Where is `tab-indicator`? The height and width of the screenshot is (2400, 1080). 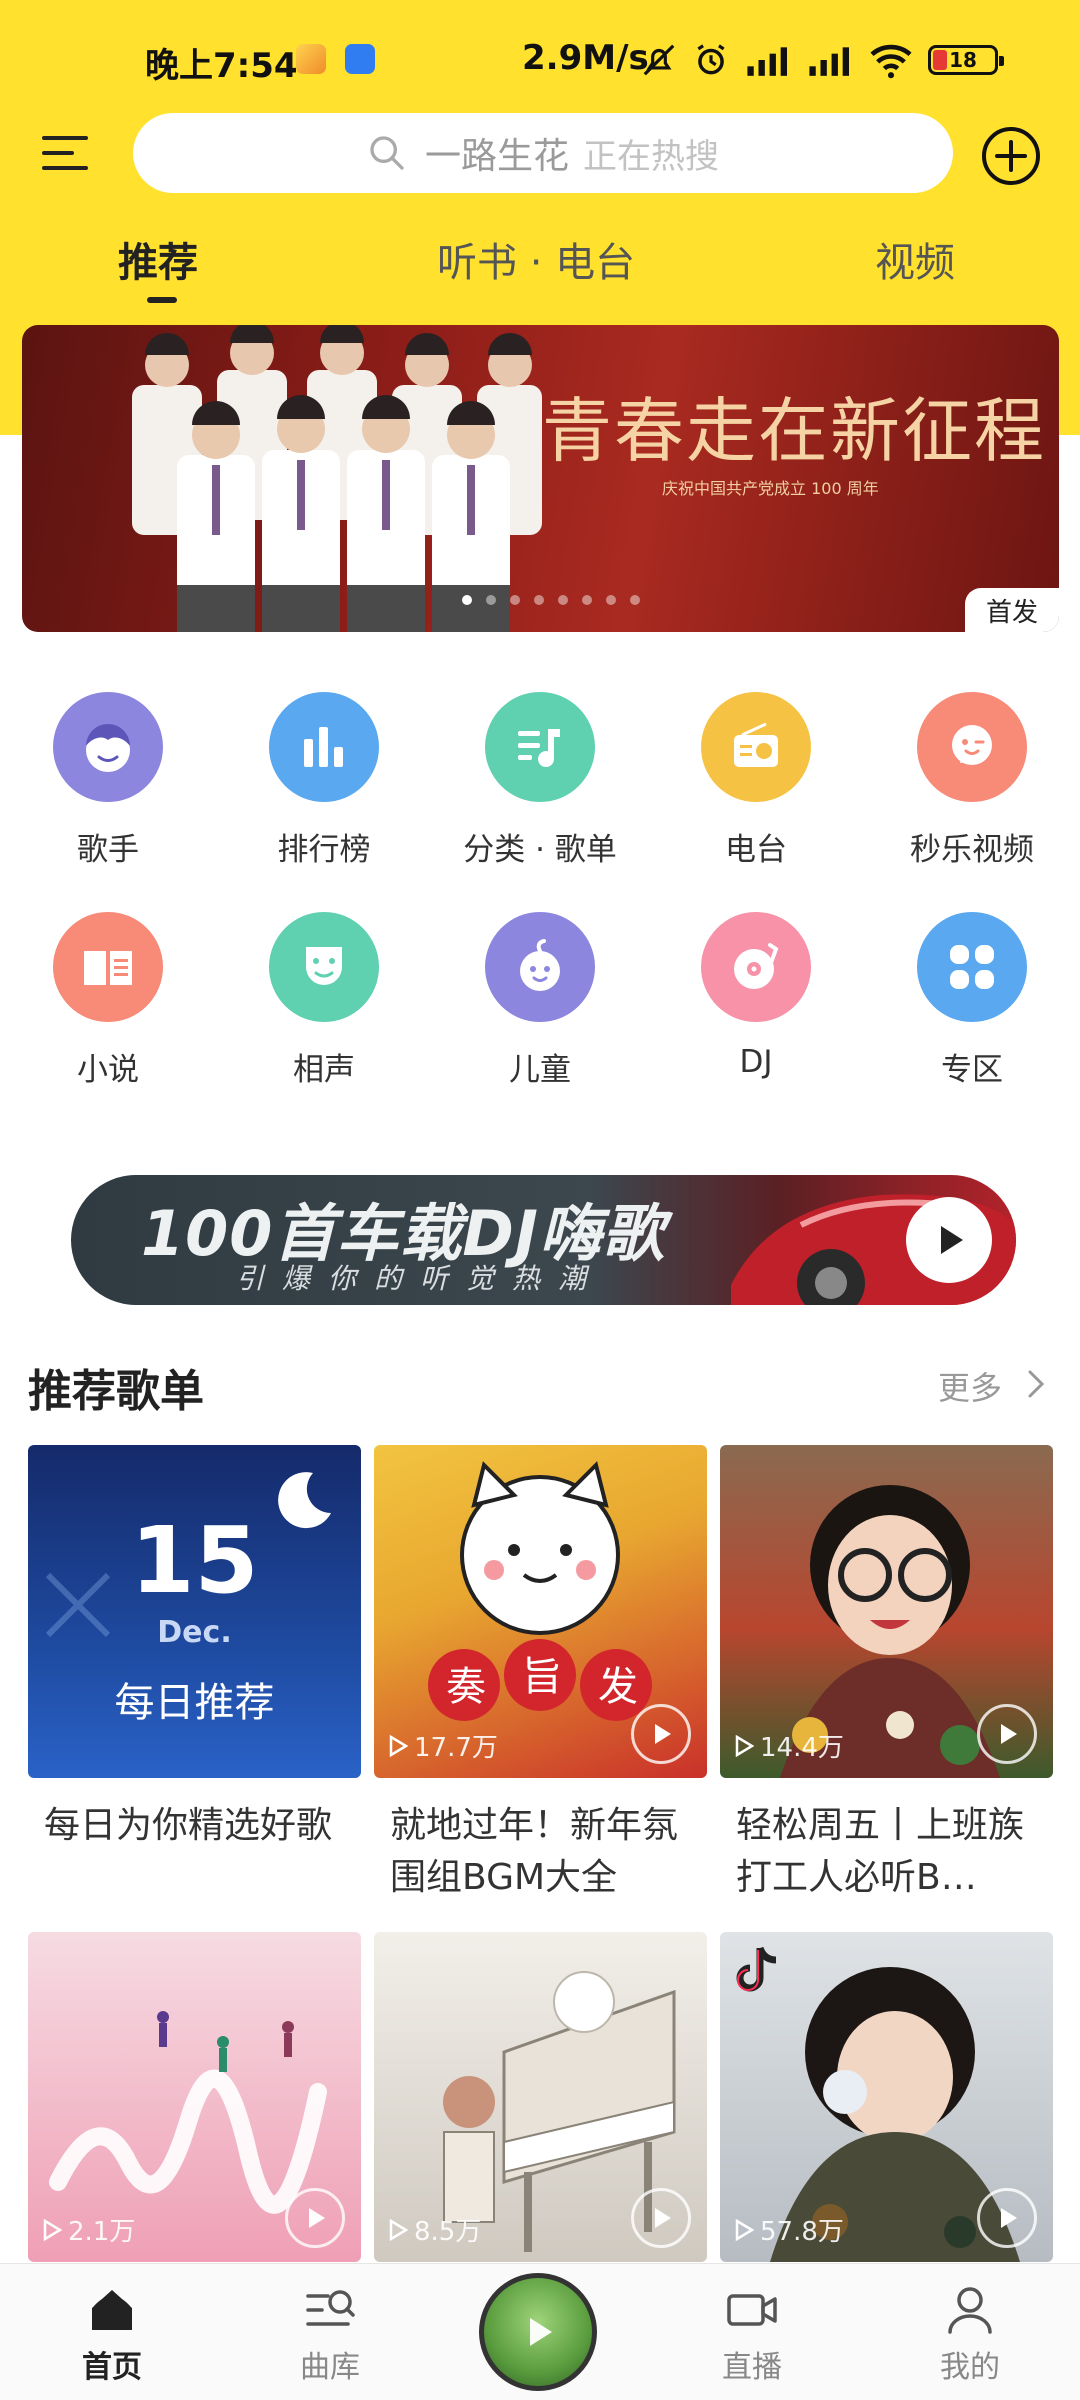 tab-indicator is located at coordinates (162, 300).